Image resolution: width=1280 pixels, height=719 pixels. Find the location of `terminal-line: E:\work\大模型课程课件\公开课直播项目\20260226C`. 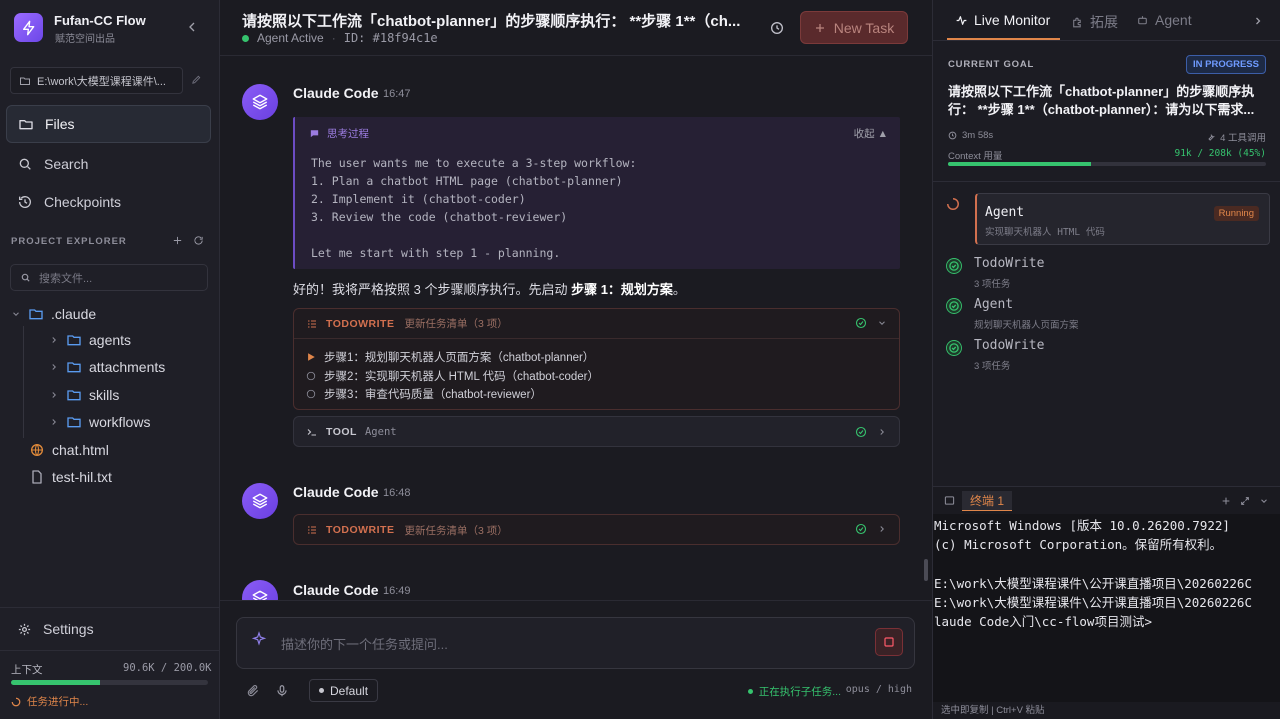

terminal-line: E:\work\大模型课程课件\公开课直播项目\20260226C is located at coordinates (1093, 583).